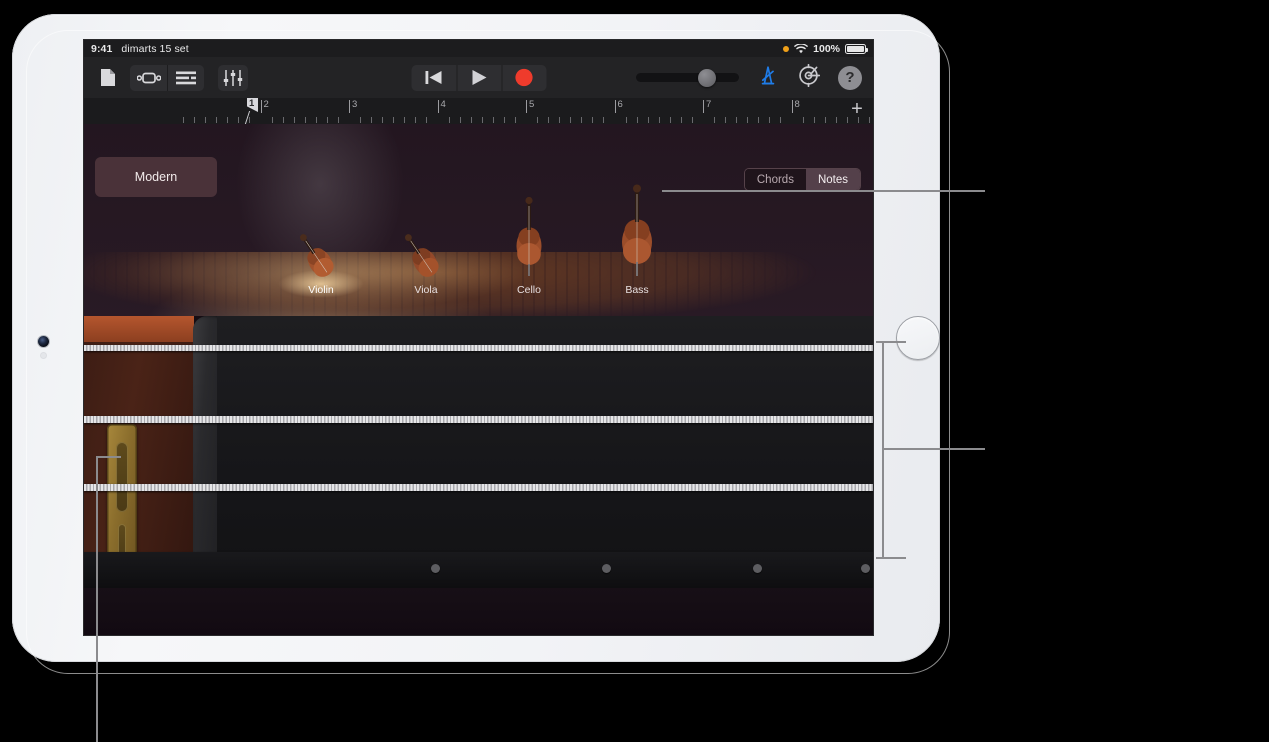 This screenshot has width=1269, height=742. What do you see at coordinates (797, 104) in the screenshot?
I see `ruler-bar-number: 8` at bounding box center [797, 104].